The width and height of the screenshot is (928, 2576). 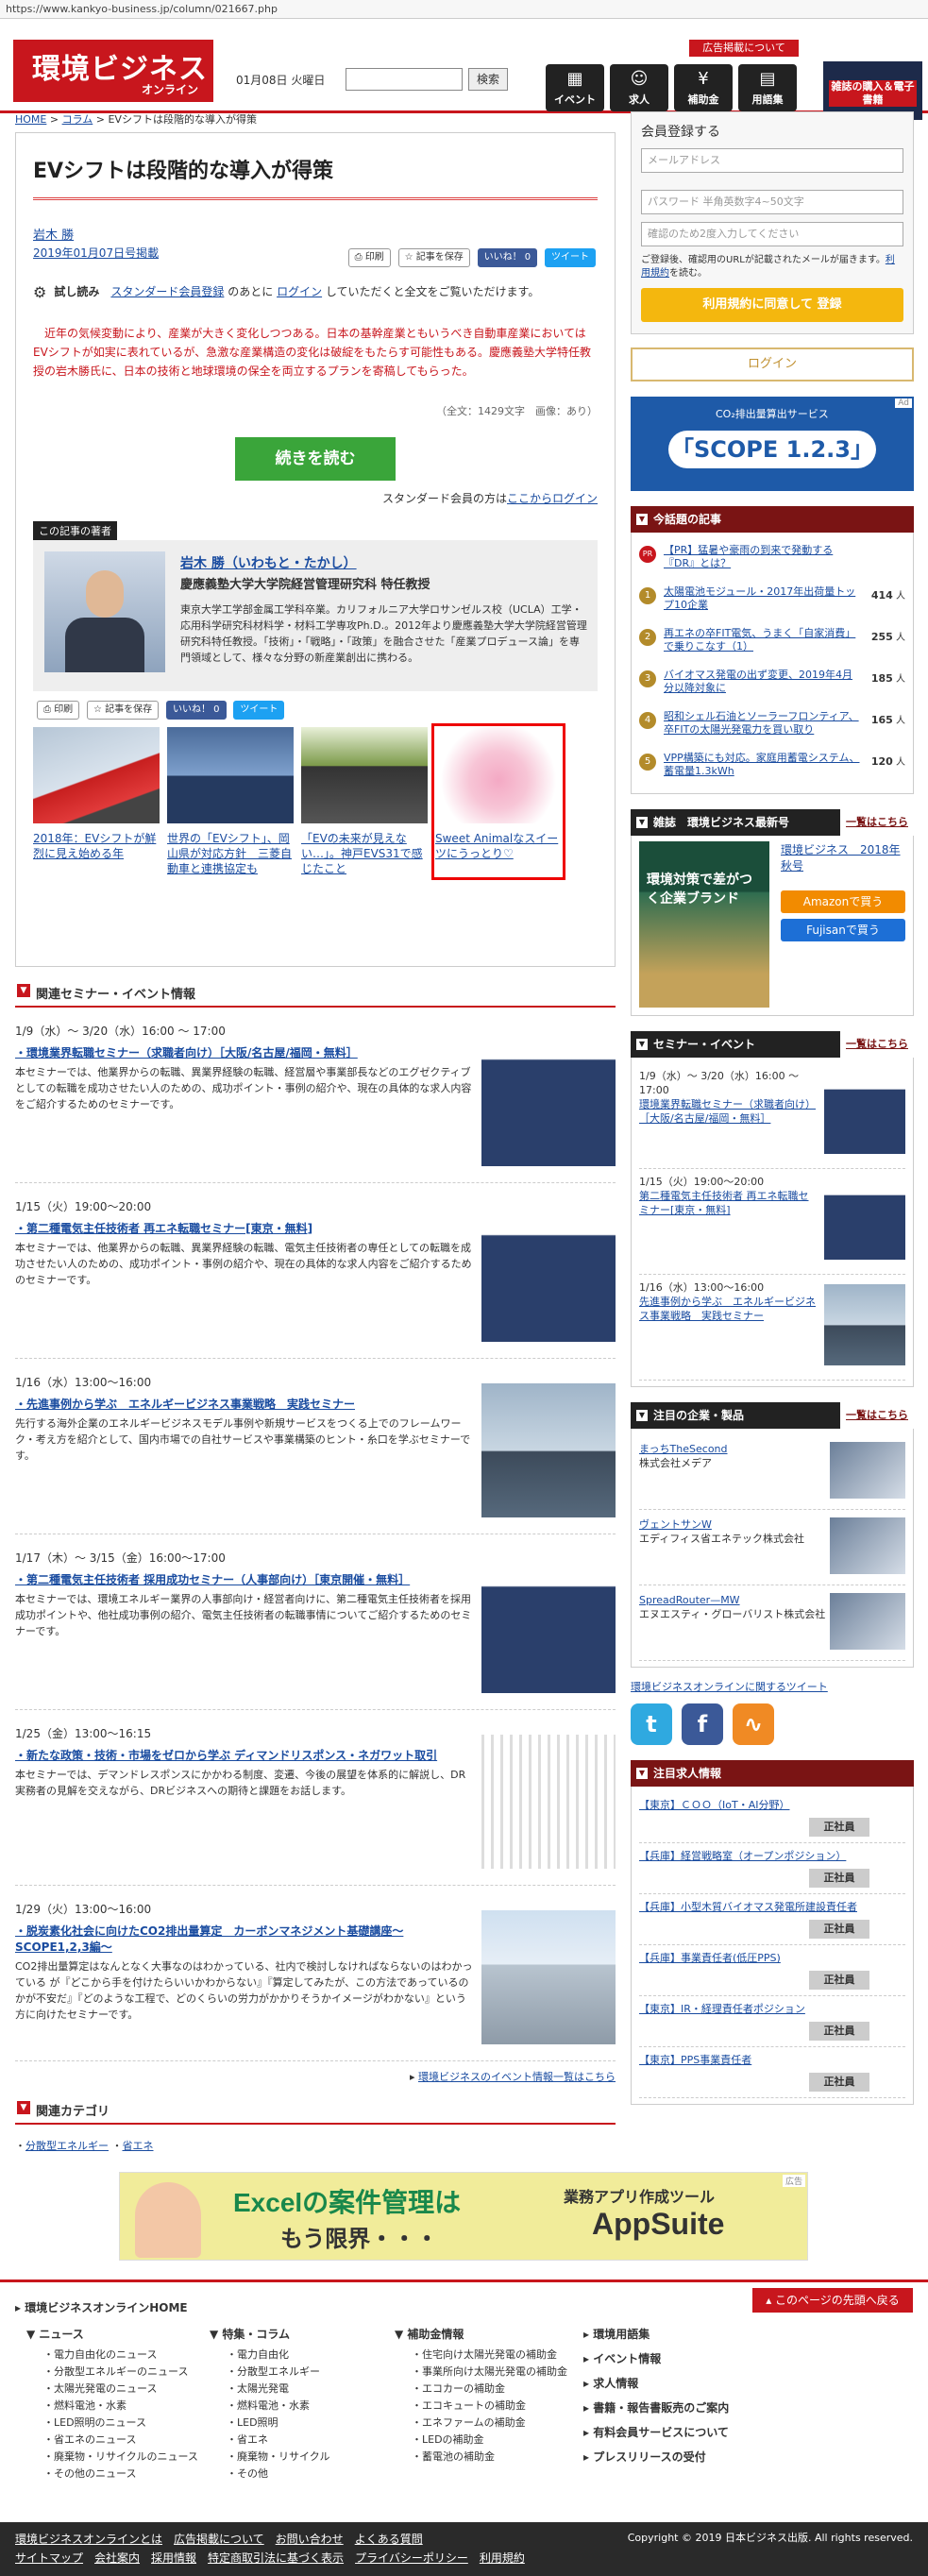 What do you see at coordinates (244, 1052) in the screenshot?
I see `seminar-title-link: ・環境業界転職セミナー（求職者向け）［大阪/名古屋/福岡・無料］` at bounding box center [244, 1052].